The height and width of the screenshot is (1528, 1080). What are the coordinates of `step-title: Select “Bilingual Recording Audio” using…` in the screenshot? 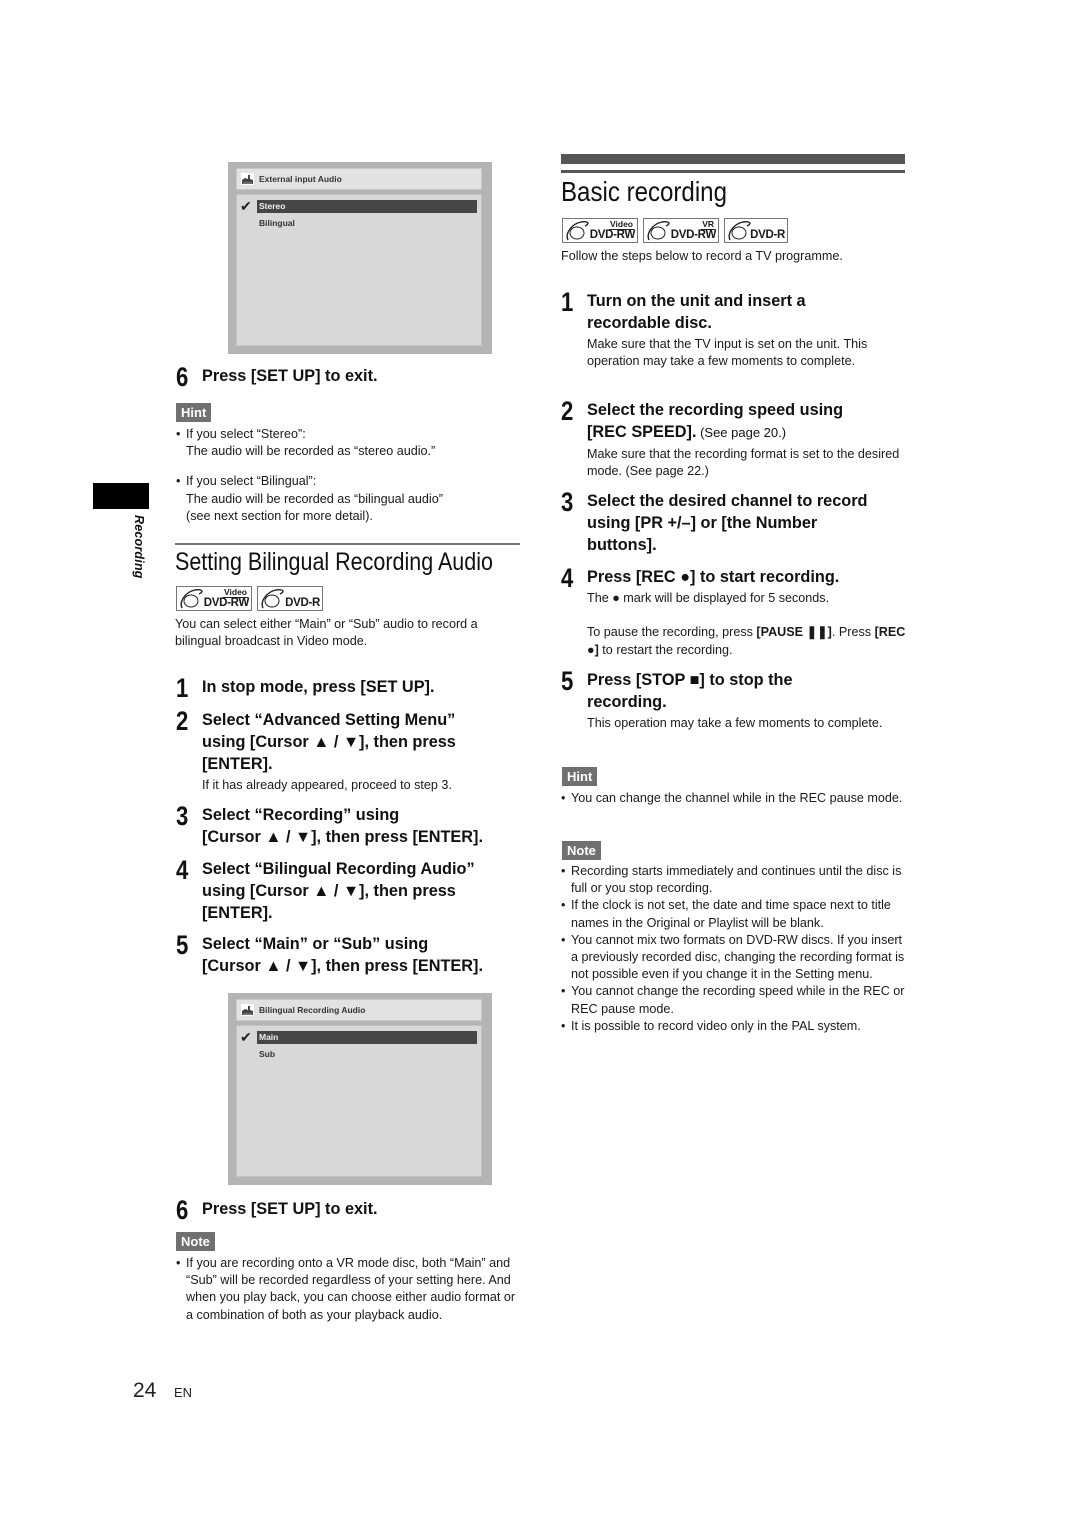 It's located at (364, 891).